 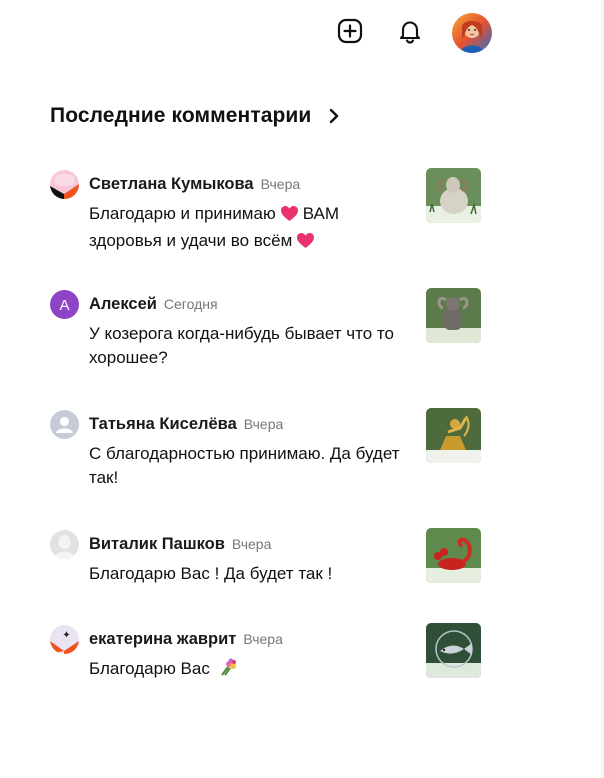 What do you see at coordinates (249, 670) in the screenshot?
I see `comment-text: Благодарю Вас` at bounding box center [249, 670].